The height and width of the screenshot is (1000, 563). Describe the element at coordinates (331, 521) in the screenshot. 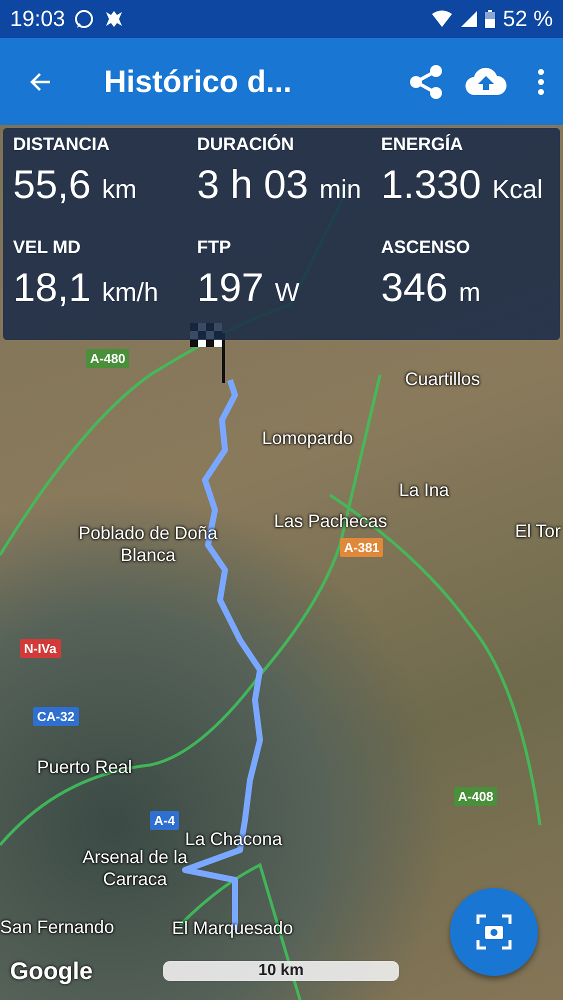

I see `place-label: Las Pachecas` at that location.